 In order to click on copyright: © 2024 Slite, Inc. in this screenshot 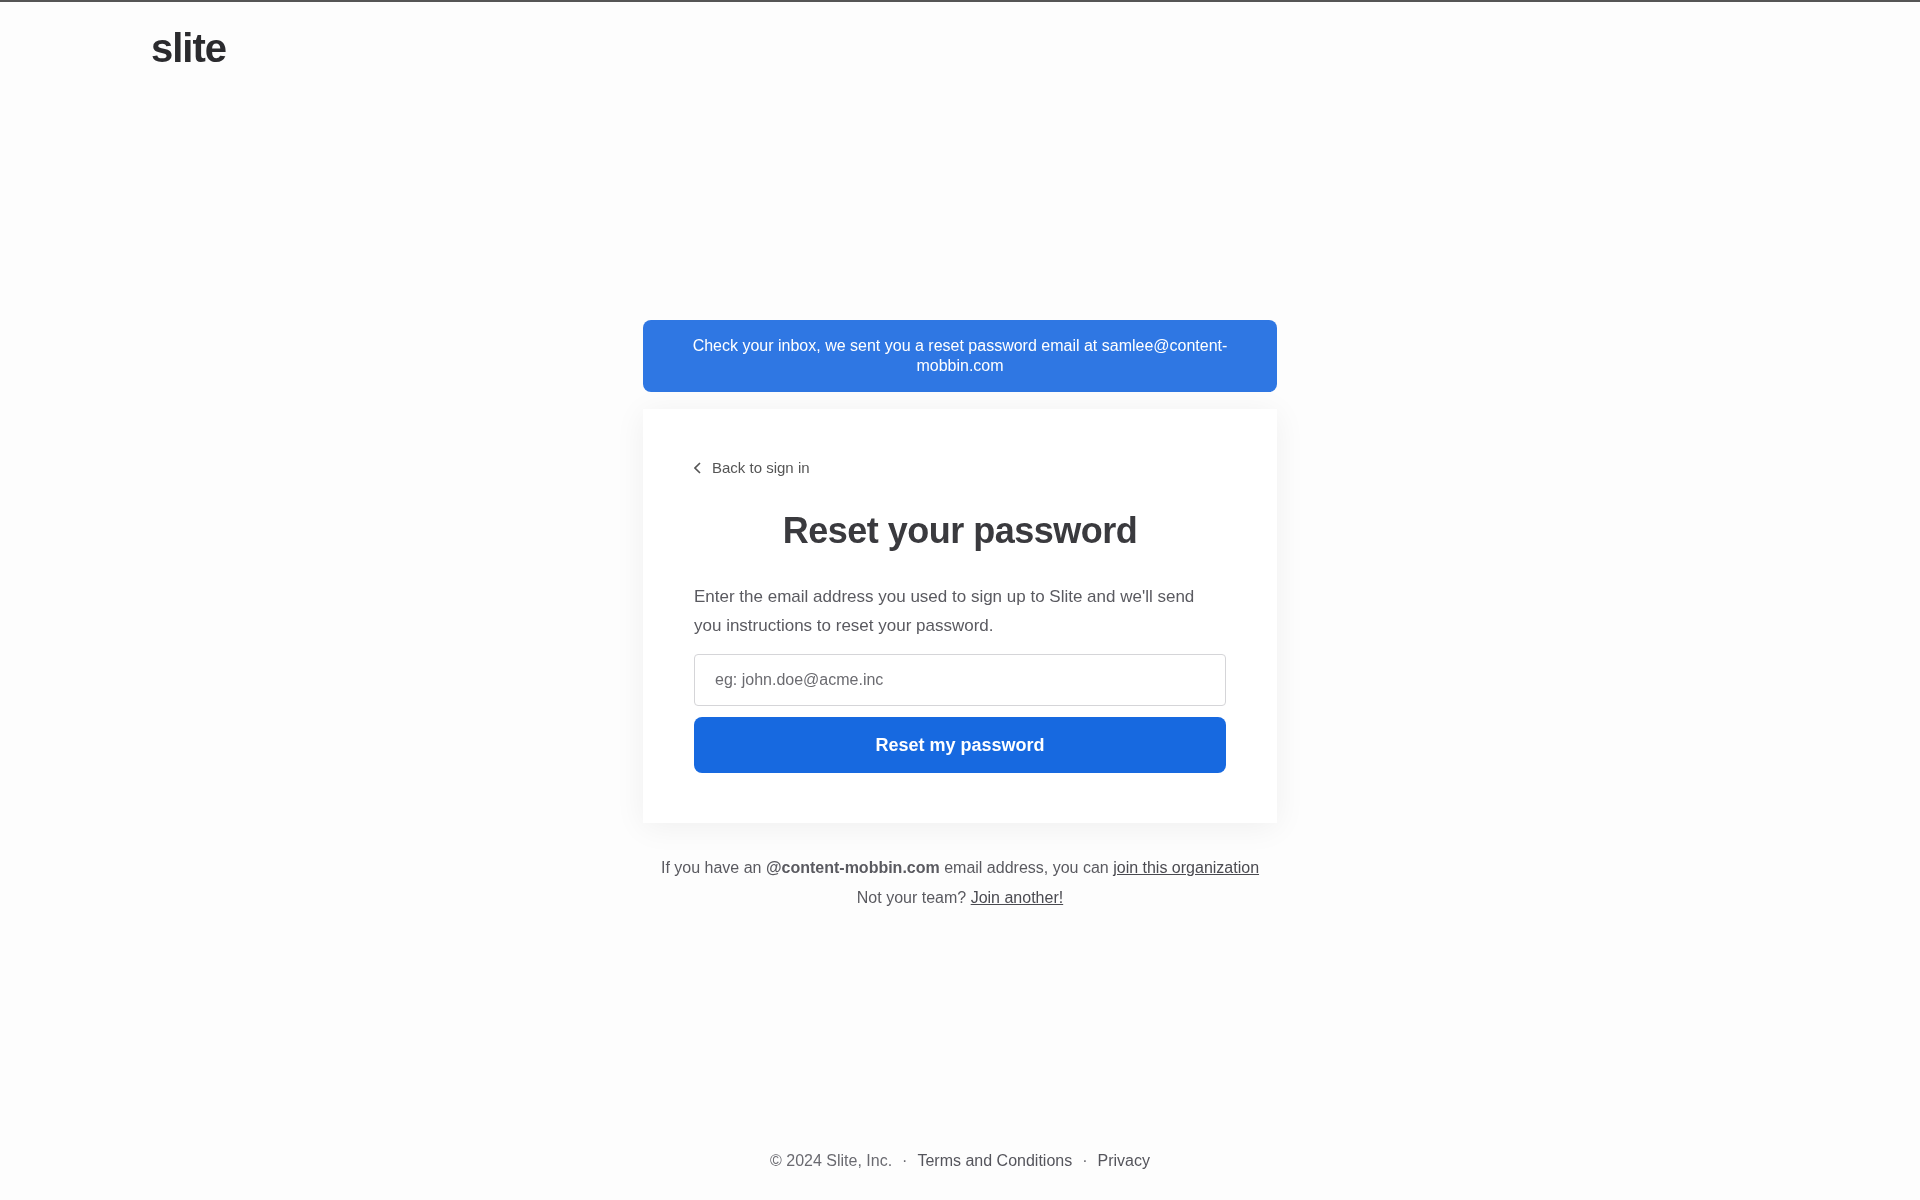, I will do `click(831, 1161)`.